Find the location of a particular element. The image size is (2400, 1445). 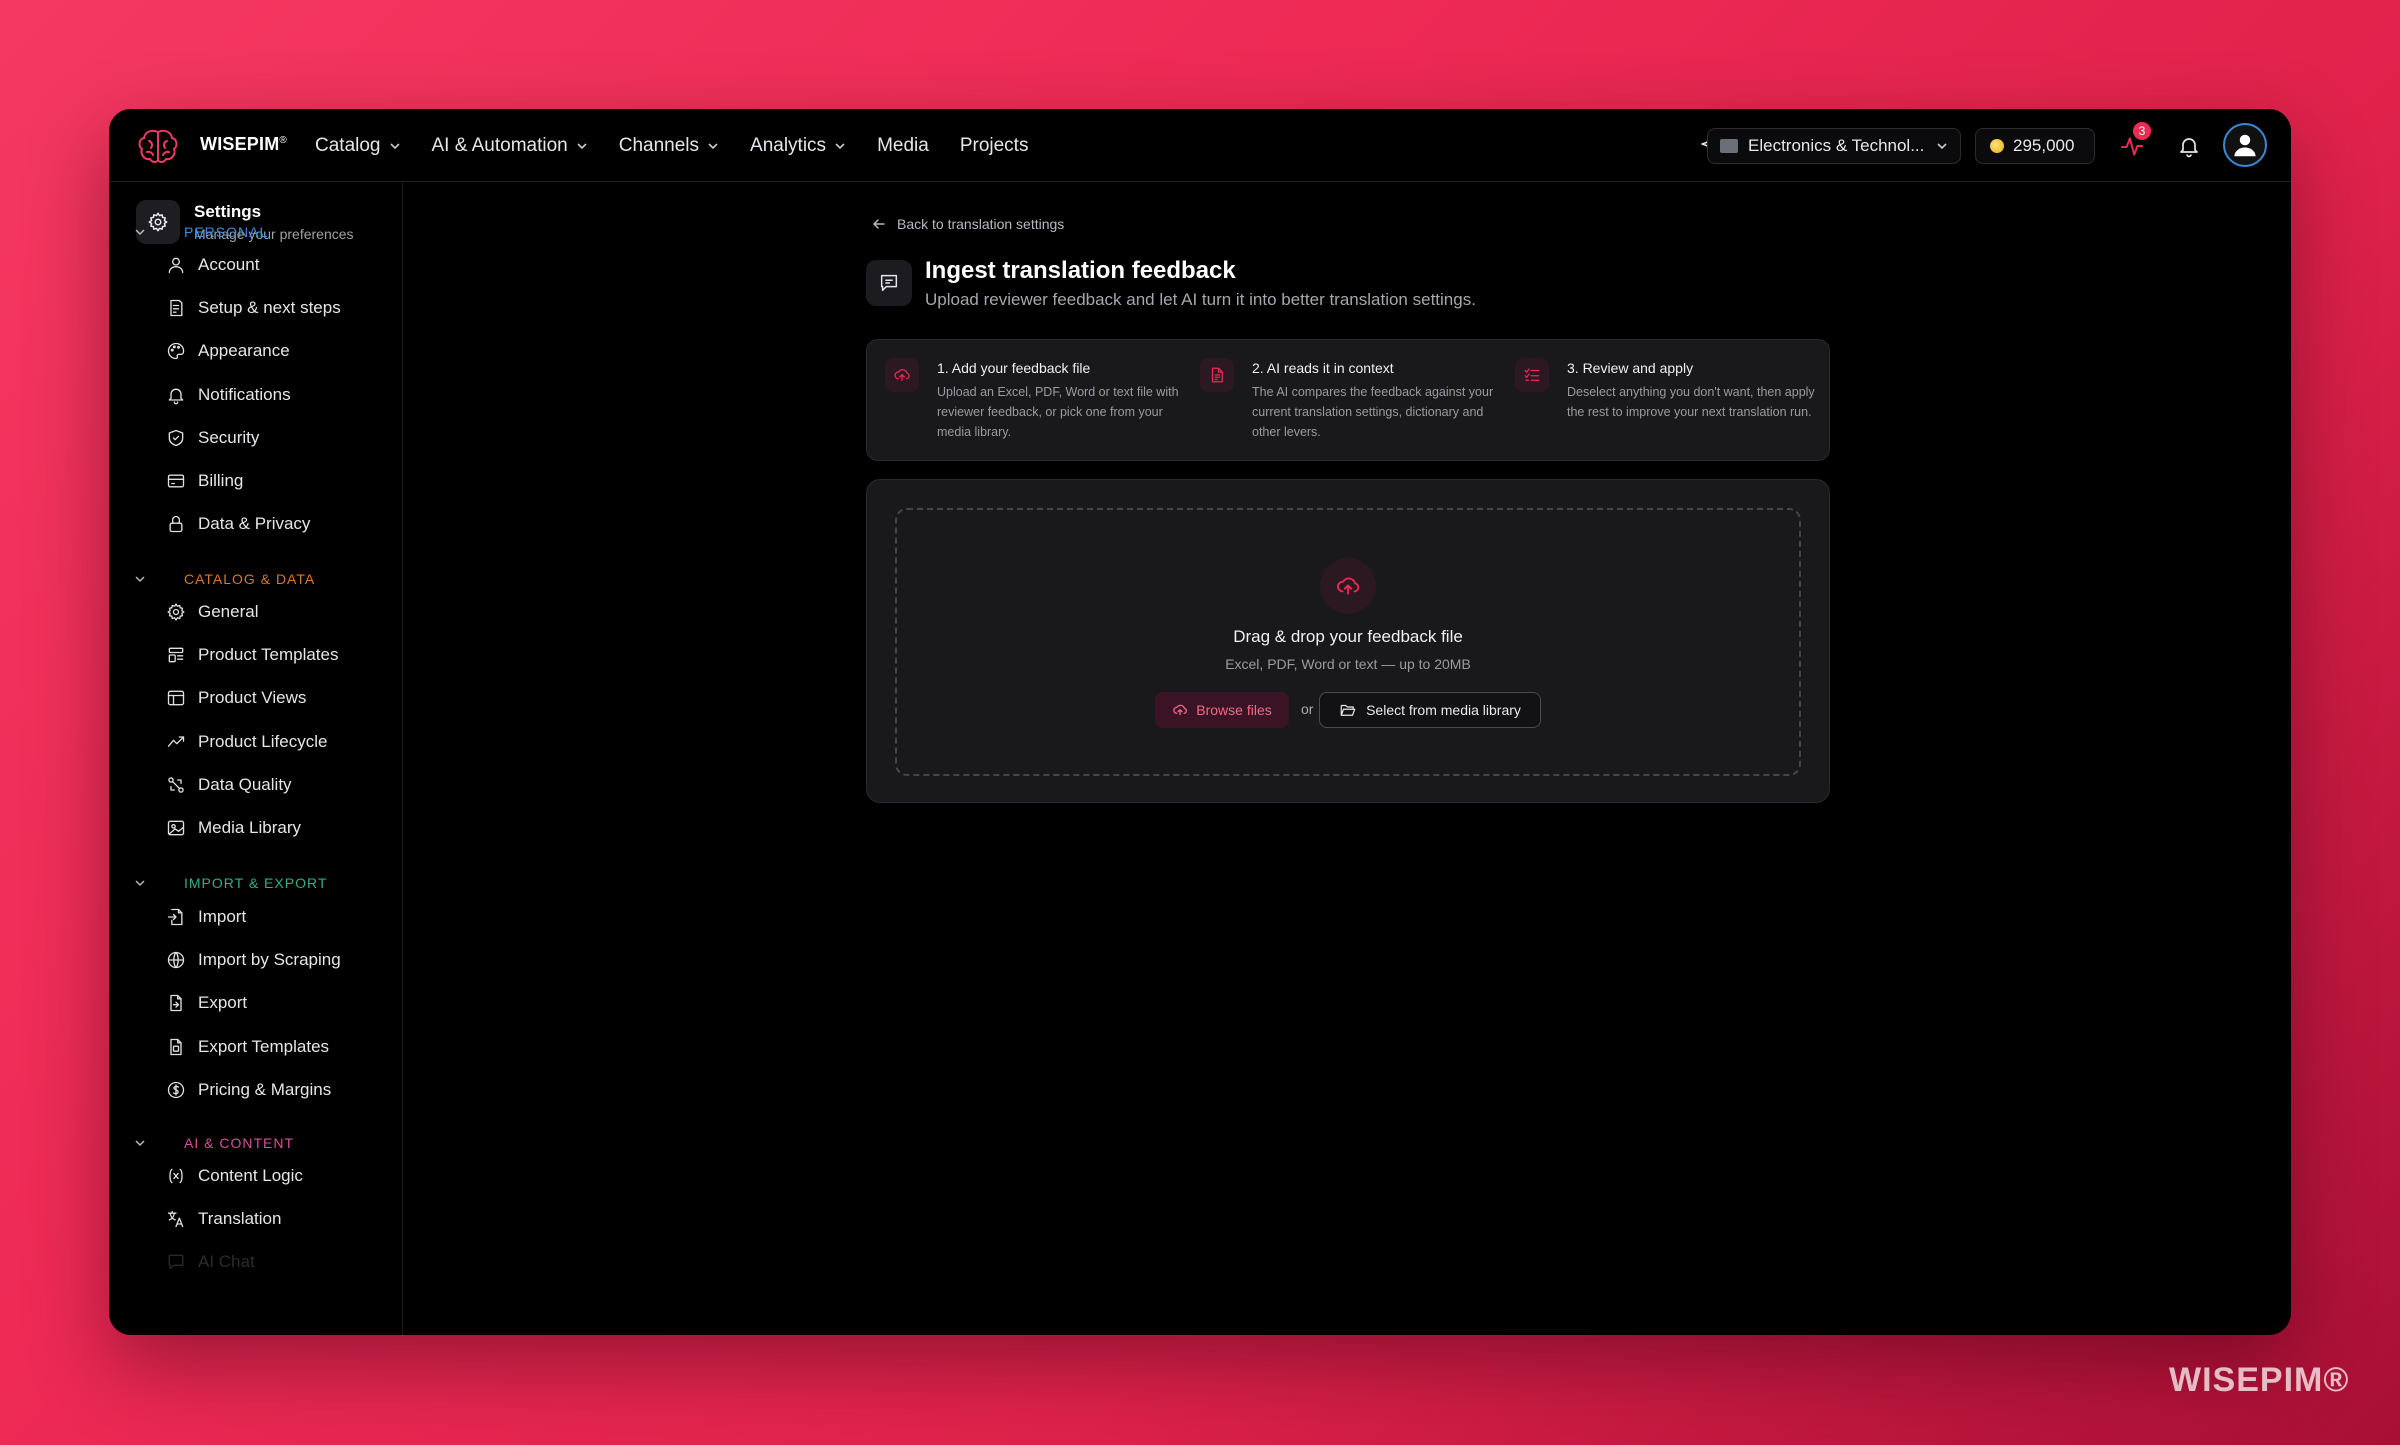

sidebar-item-product-lifecycle: Product Lifecycle is located at coordinates (246, 742).